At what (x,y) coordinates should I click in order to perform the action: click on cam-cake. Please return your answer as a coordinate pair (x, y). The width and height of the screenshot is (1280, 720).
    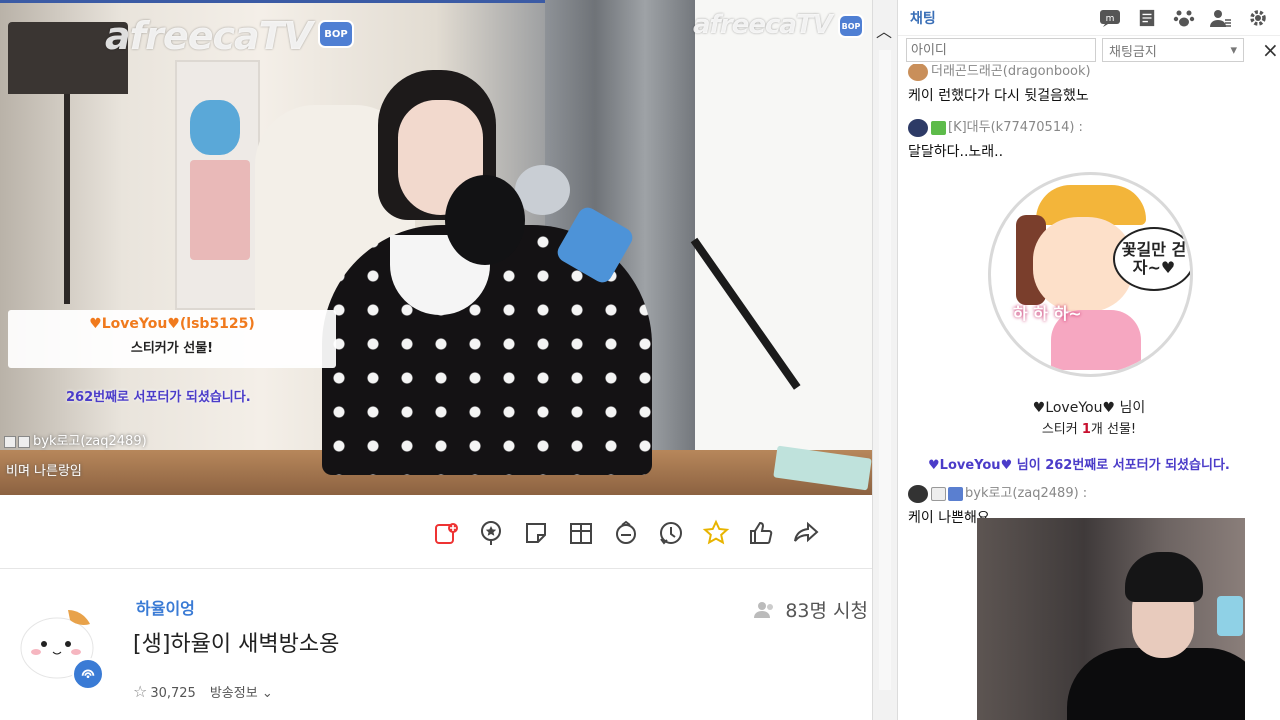
    Looking at the image, I should click on (1230, 616).